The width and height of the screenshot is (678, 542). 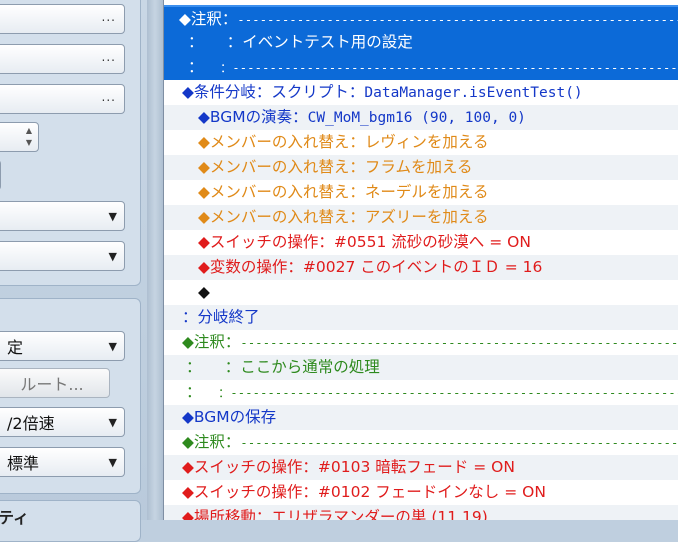 I want to click on command-params: フラムを加える, so click(x=418, y=167).